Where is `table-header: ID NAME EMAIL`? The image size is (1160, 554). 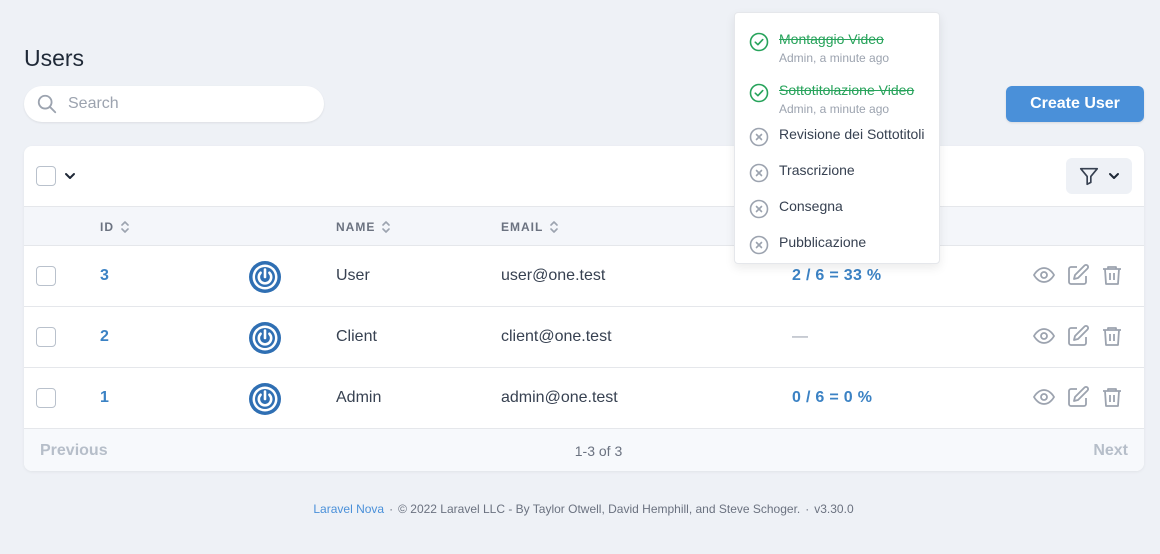 table-header: ID NAME EMAIL is located at coordinates (584, 226).